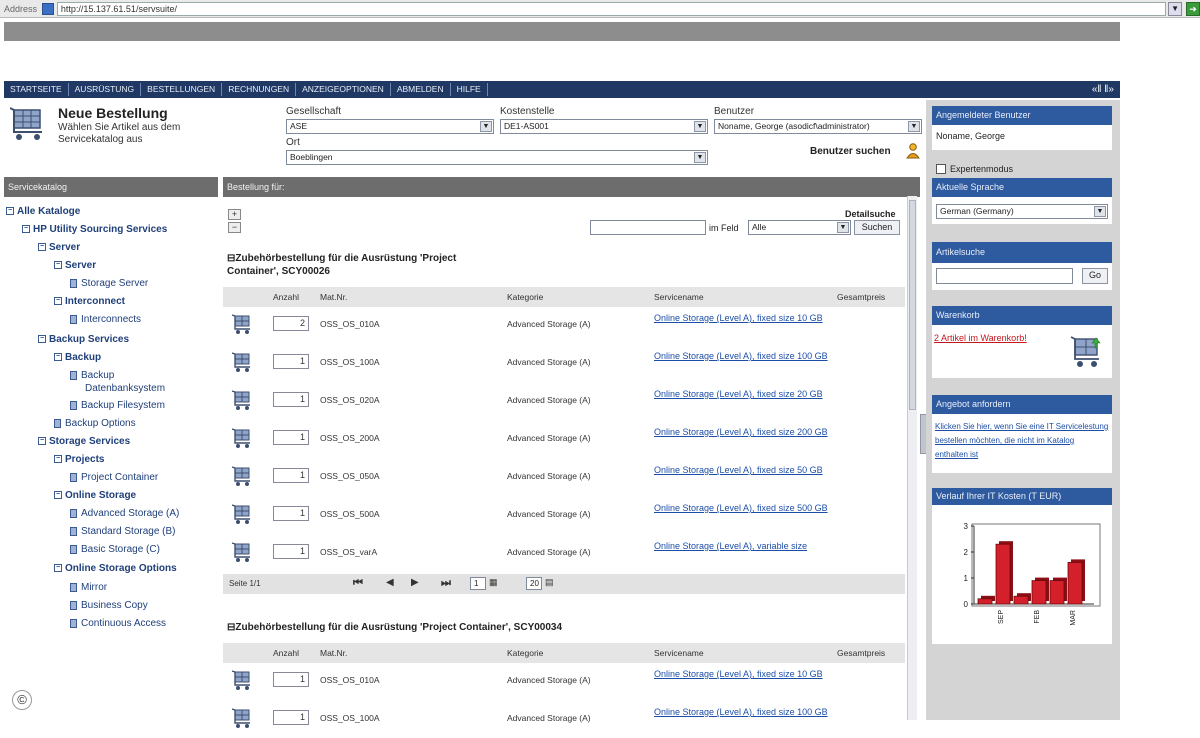 Image resolution: width=1200 pixels, height=738 pixels. Describe the element at coordinates (913, 151) in the screenshot. I see `user-search-icon` at that location.